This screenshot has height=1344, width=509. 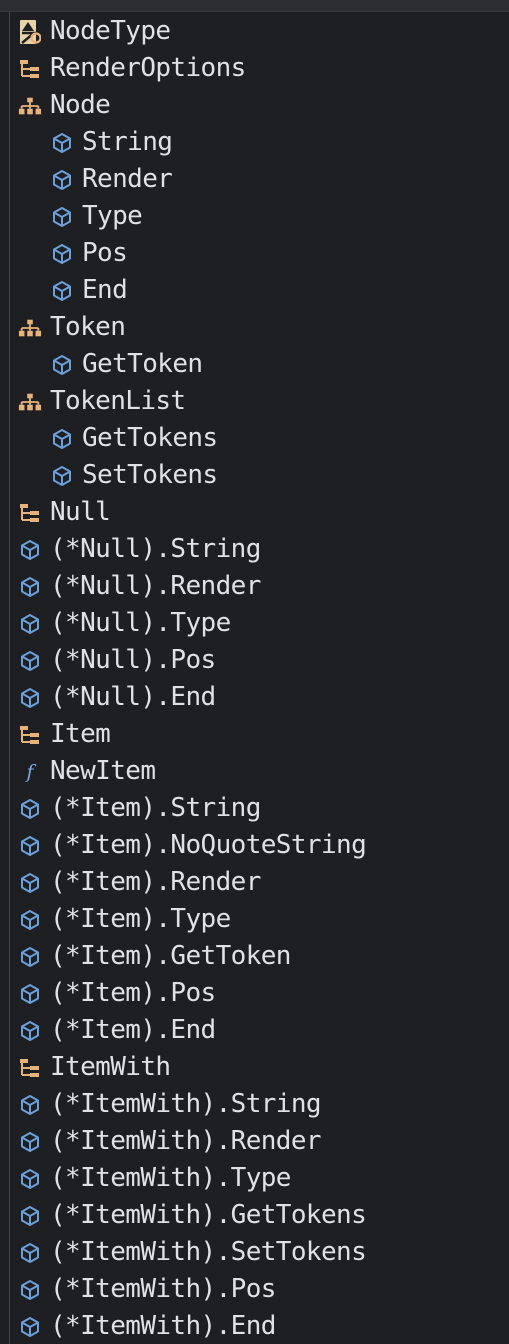 What do you see at coordinates (254, 105) in the screenshot?
I see `outline-item: Node` at bounding box center [254, 105].